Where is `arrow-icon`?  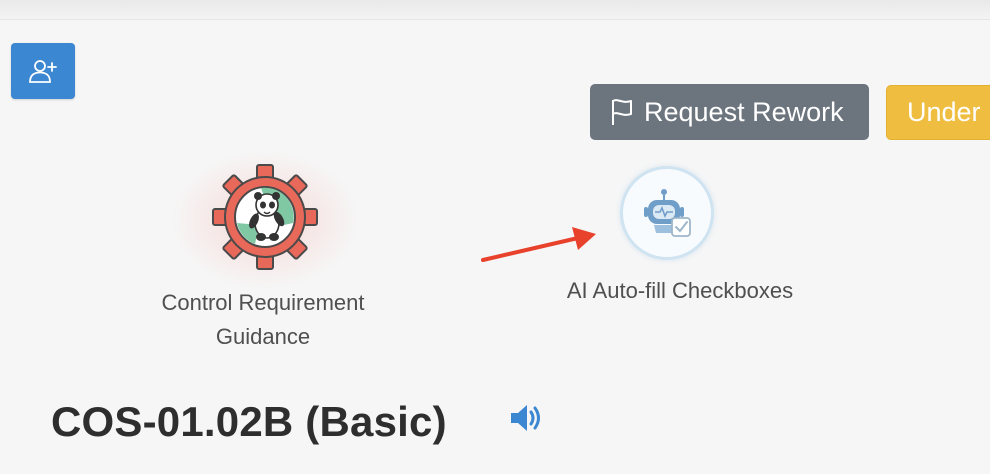
arrow-icon is located at coordinates (538, 244).